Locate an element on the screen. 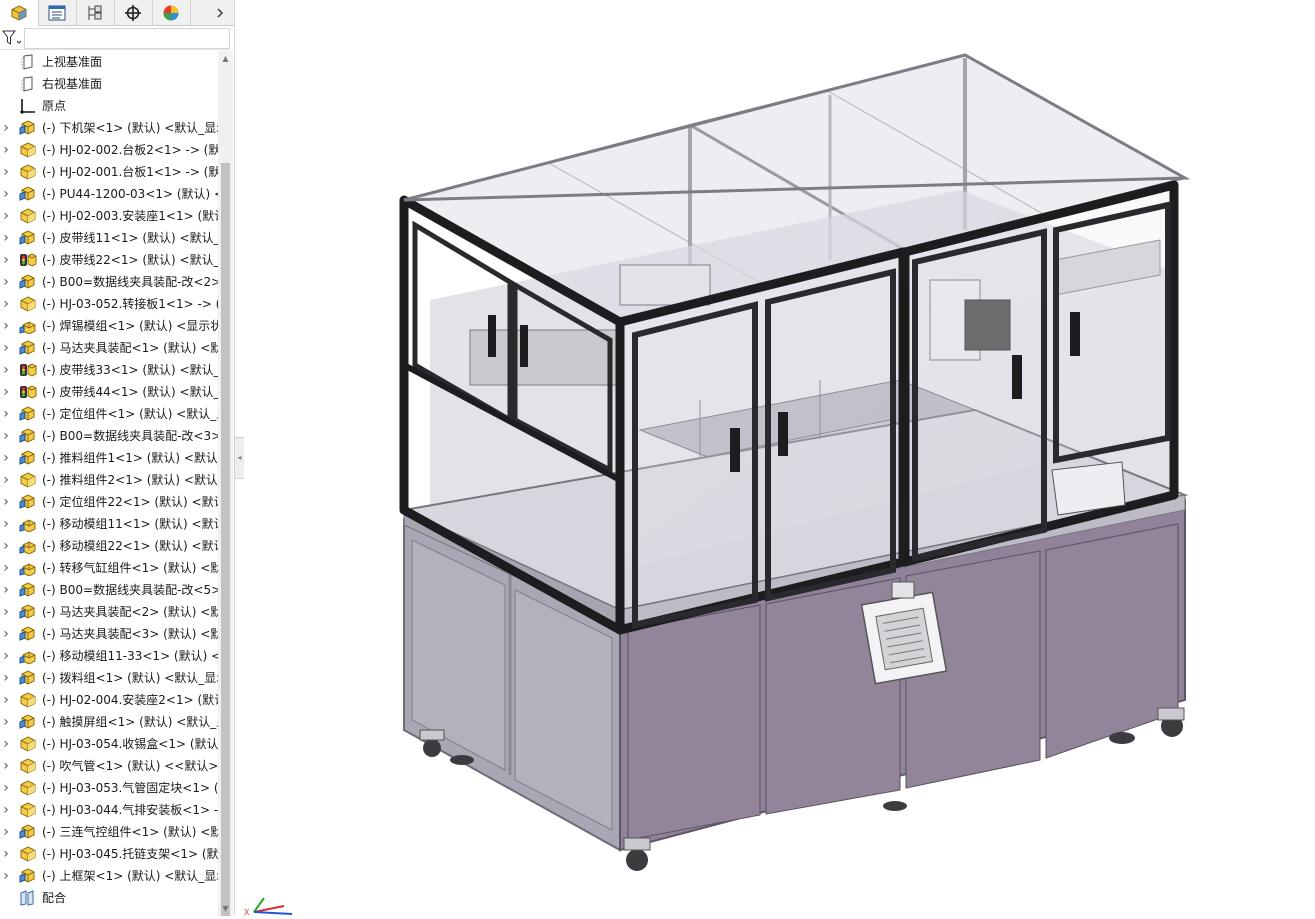  tree-item: › (-) HJ-03-045.托链支架<1> (默 is located at coordinates (109, 854).